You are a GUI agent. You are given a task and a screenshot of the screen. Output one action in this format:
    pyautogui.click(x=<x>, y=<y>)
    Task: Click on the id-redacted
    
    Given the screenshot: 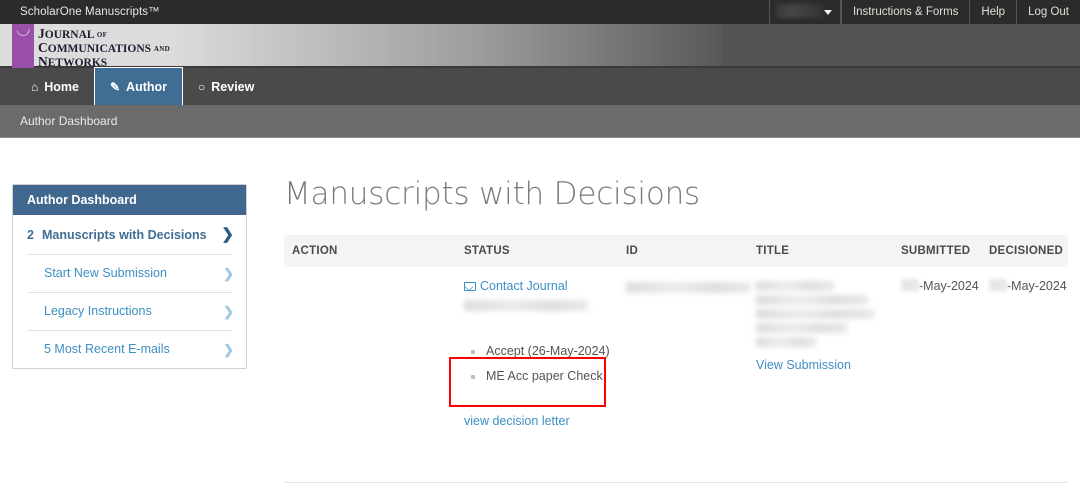 What is the action you would take?
    pyautogui.click(x=688, y=287)
    